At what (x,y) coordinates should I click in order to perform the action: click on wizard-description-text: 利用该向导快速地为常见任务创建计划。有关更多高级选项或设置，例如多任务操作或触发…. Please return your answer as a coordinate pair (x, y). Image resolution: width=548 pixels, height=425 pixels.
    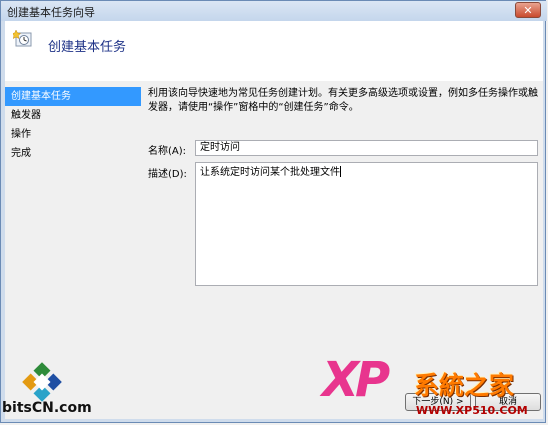
    Looking at the image, I should click on (343, 100).